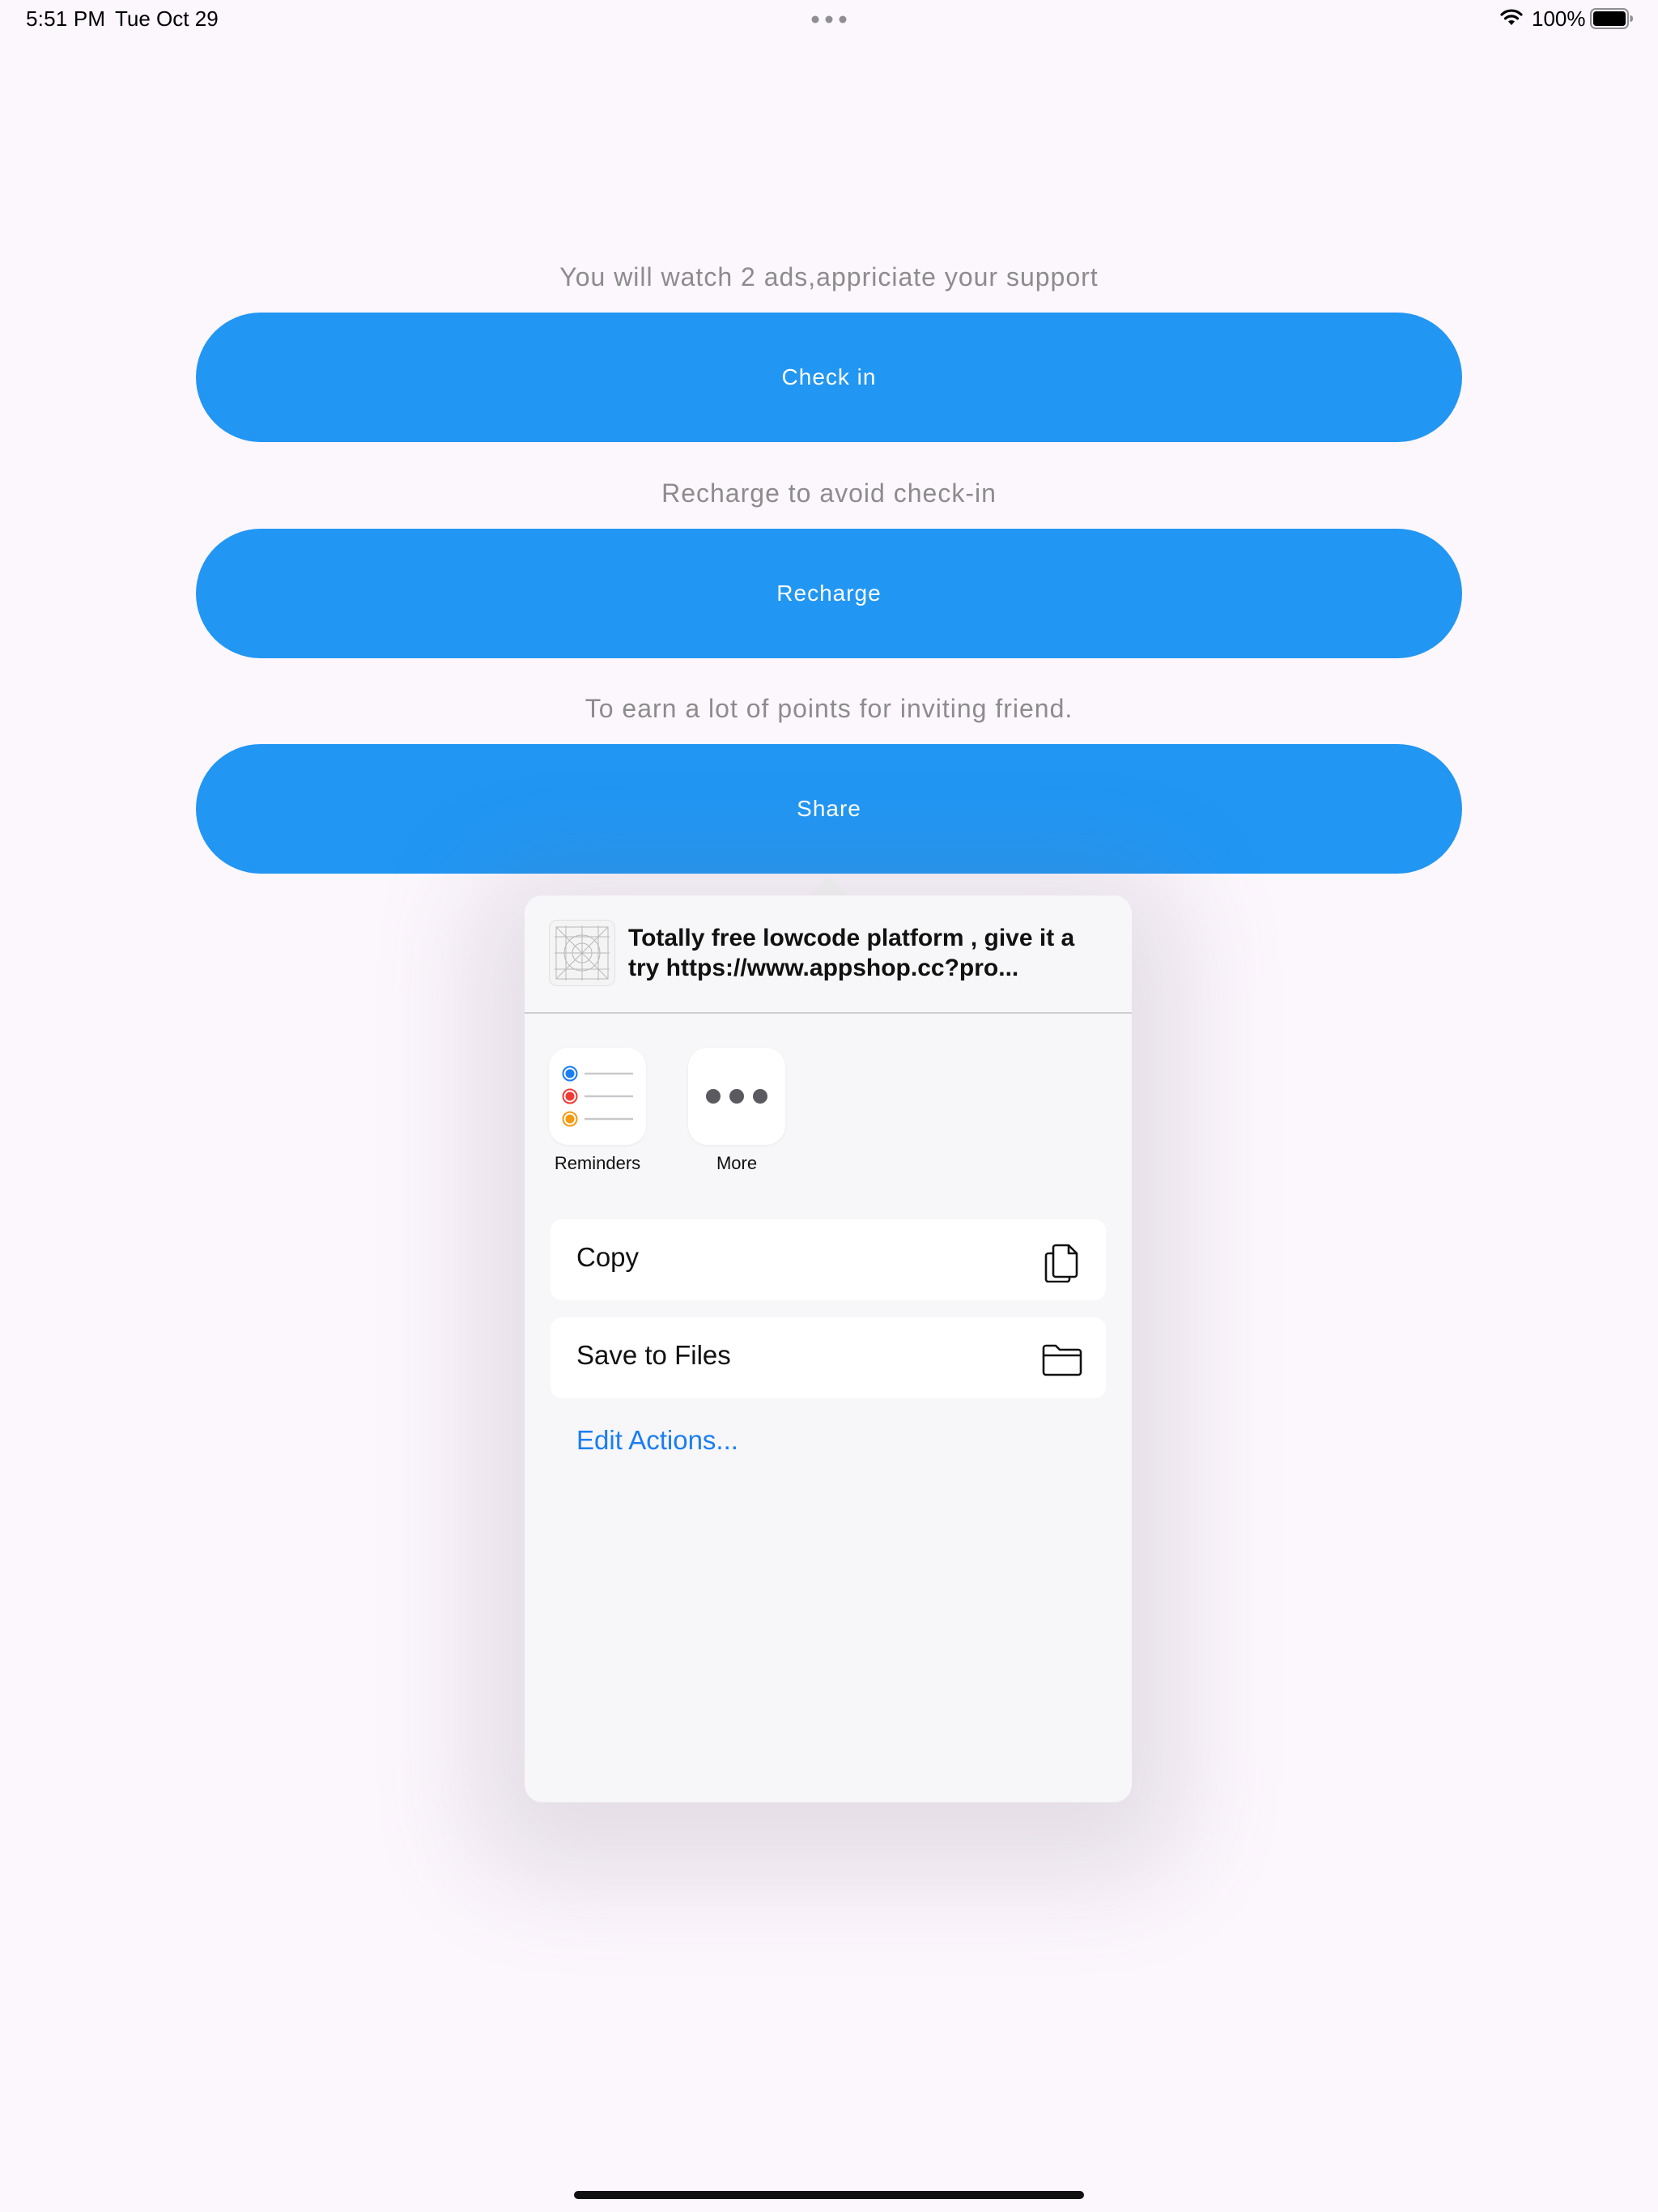 The height and width of the screenshot is (2212, 1658). Describe the element at coordinates (167, 19) in the screenshot. I see `status-date: Tue Oct 29` at that location.